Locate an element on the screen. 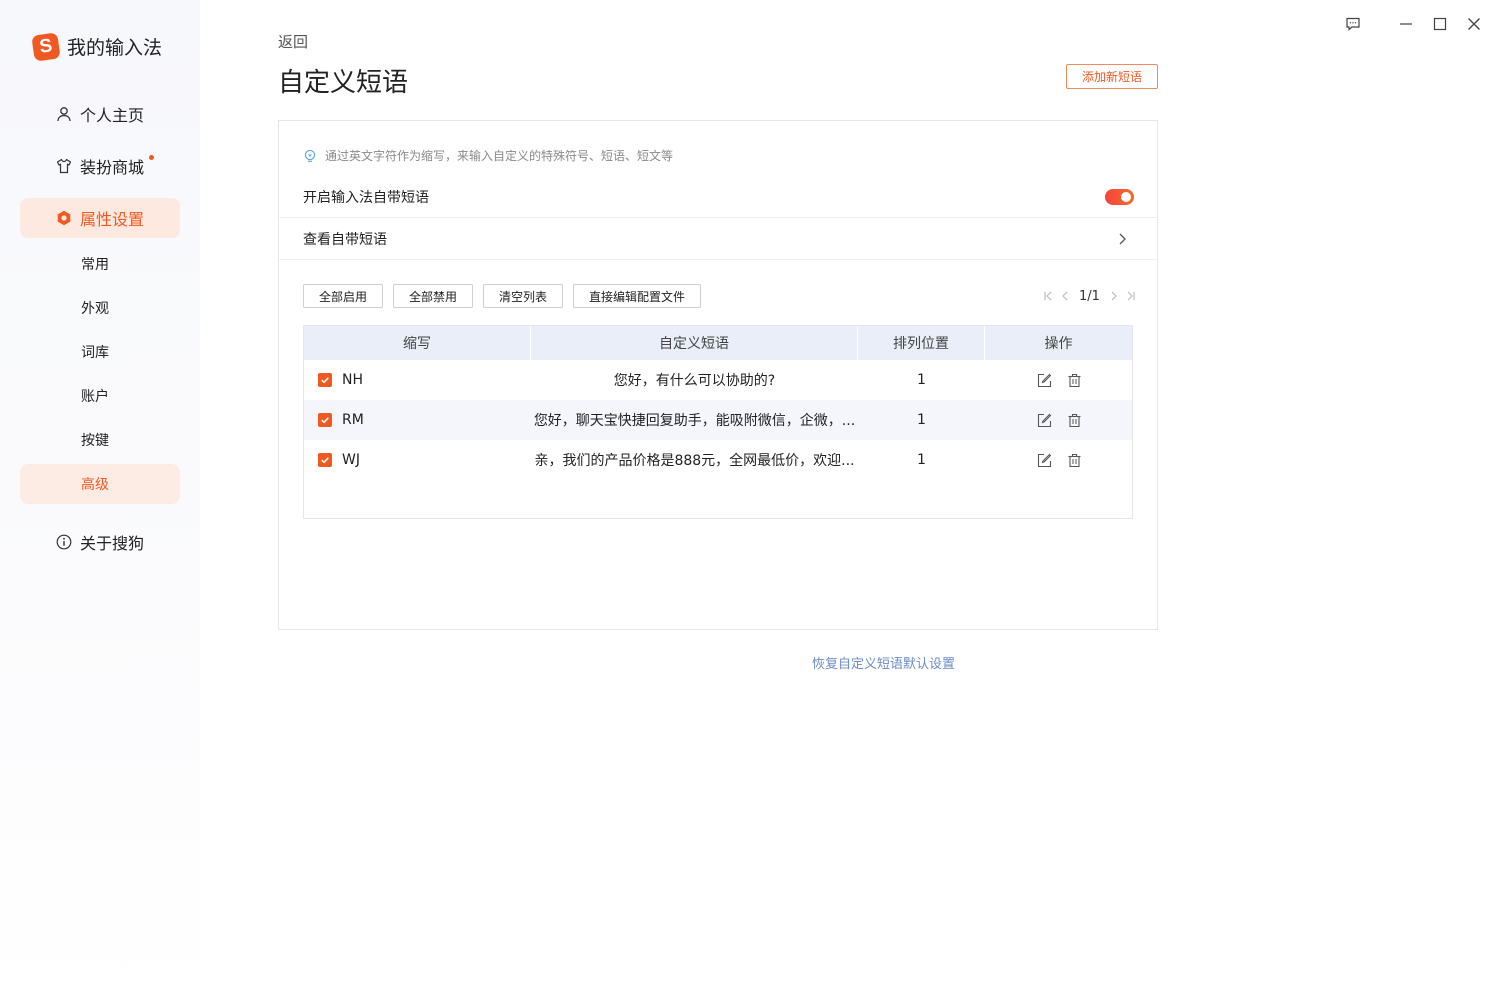 Image resolution: width=1501 pixels, height=1001 pixels. sidebar-item-settings: 属性设置 is located at coordinates (100, 218).